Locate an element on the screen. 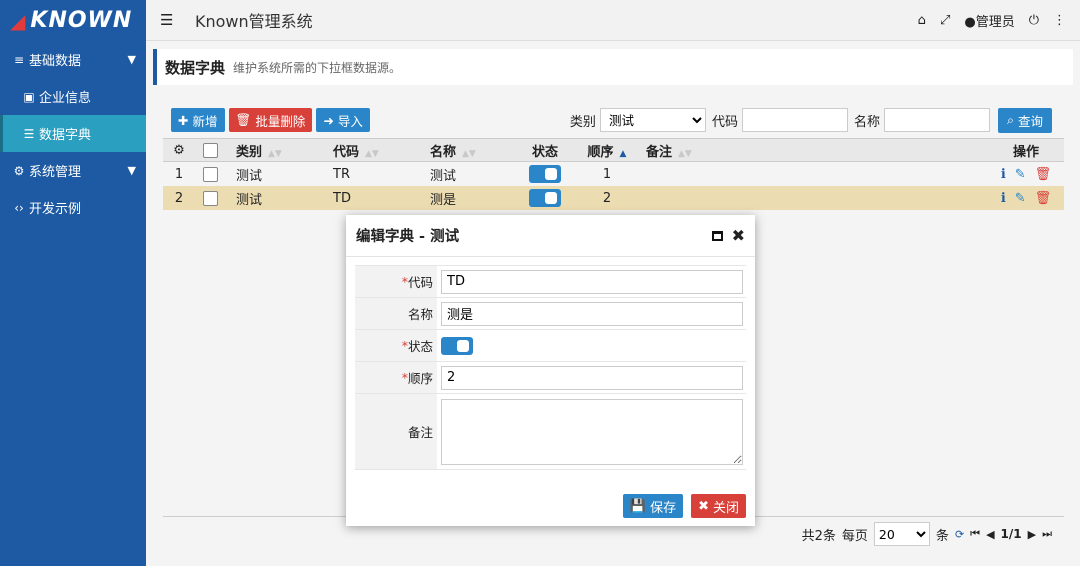  sidebar-item-dev-examples: ‹› 开发示例 is located at coordinates (73, 207).